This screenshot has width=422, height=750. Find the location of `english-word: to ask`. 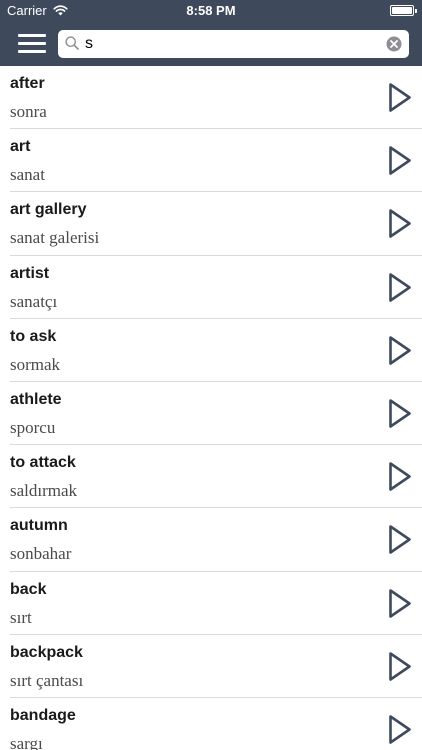

english-word: to ask is located at coordinates (33, 336).